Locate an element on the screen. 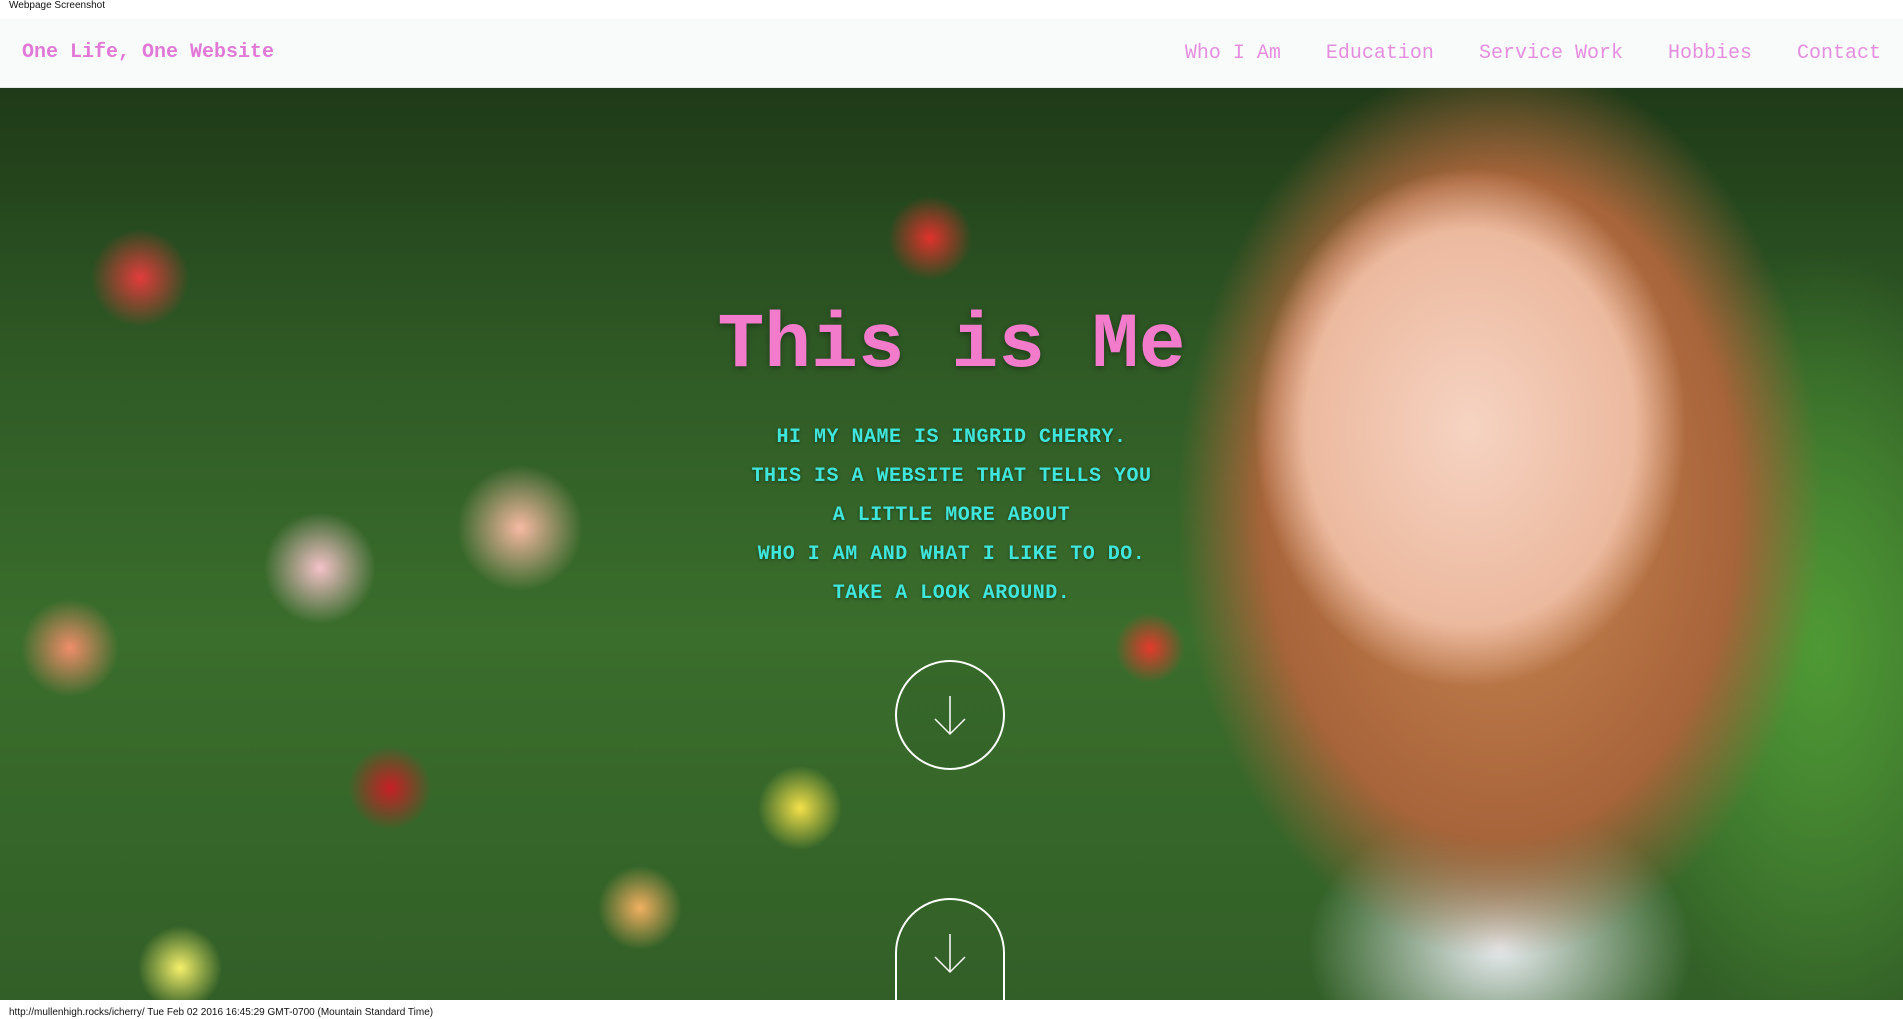  capture-label: Webpage Screenshot is located at coordinates (57, 5).